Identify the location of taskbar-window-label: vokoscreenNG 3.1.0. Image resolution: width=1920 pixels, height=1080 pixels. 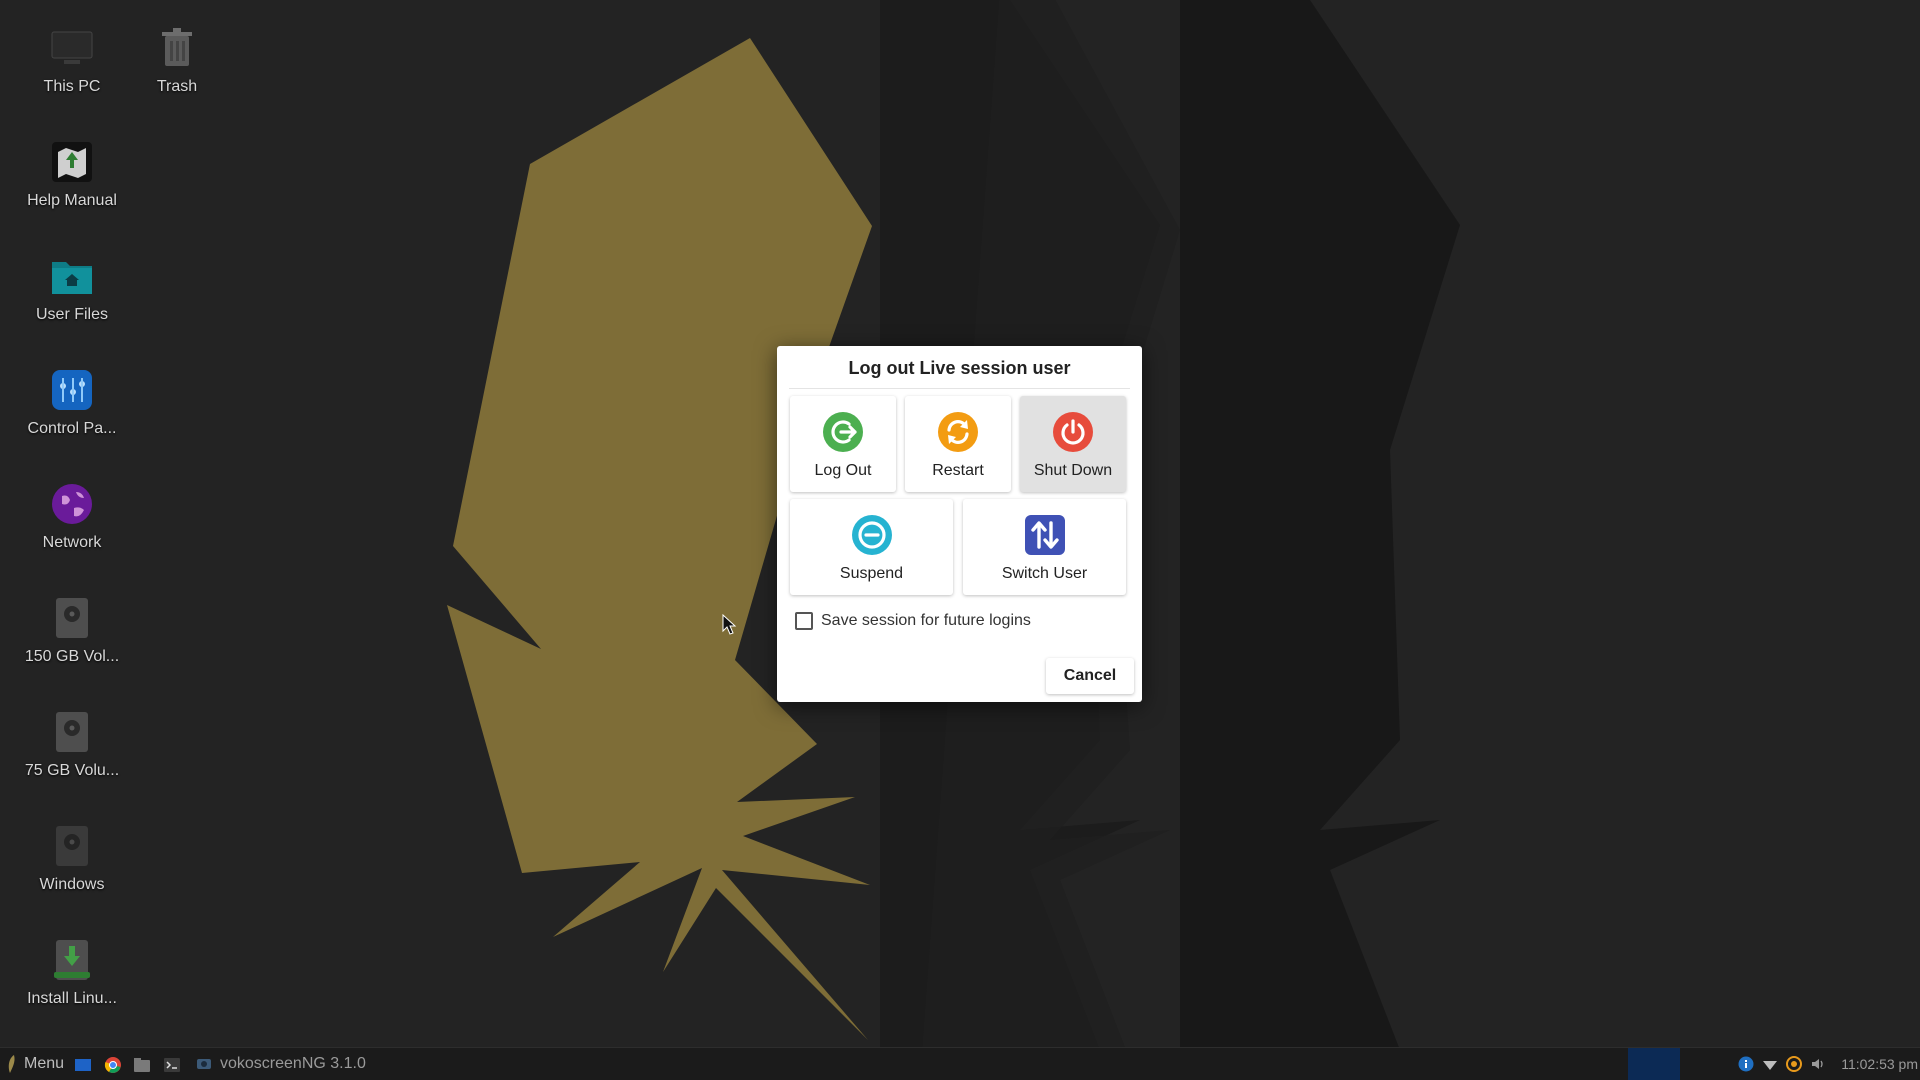
(293, 1063).